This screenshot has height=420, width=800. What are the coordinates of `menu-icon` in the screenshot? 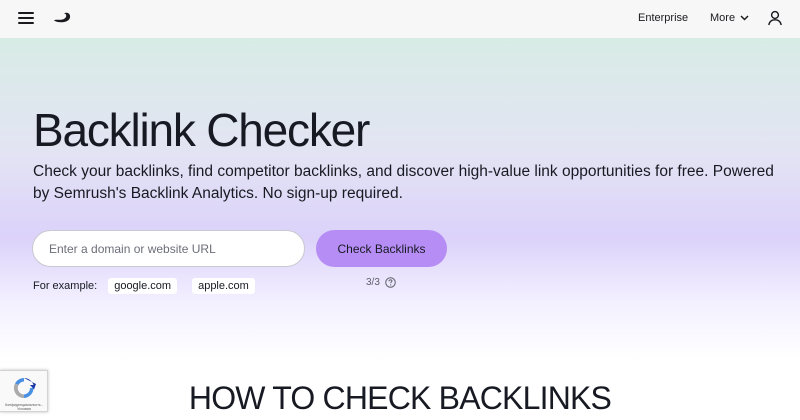 It's located at (26, 18).